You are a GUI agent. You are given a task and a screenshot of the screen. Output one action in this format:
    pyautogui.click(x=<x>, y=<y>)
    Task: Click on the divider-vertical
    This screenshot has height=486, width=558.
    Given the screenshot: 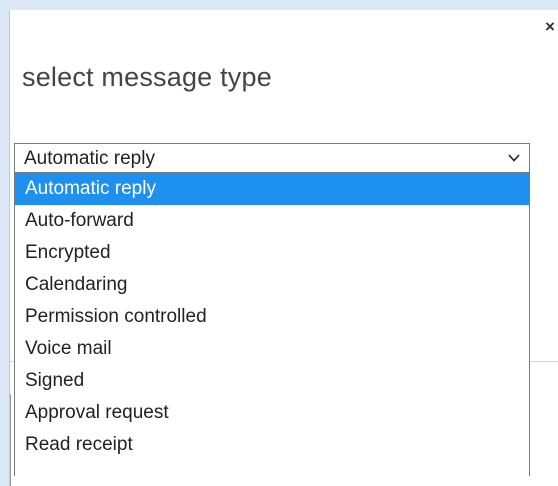 What is the action you would take?
    pyautogui.click(x=10, y=440)
    